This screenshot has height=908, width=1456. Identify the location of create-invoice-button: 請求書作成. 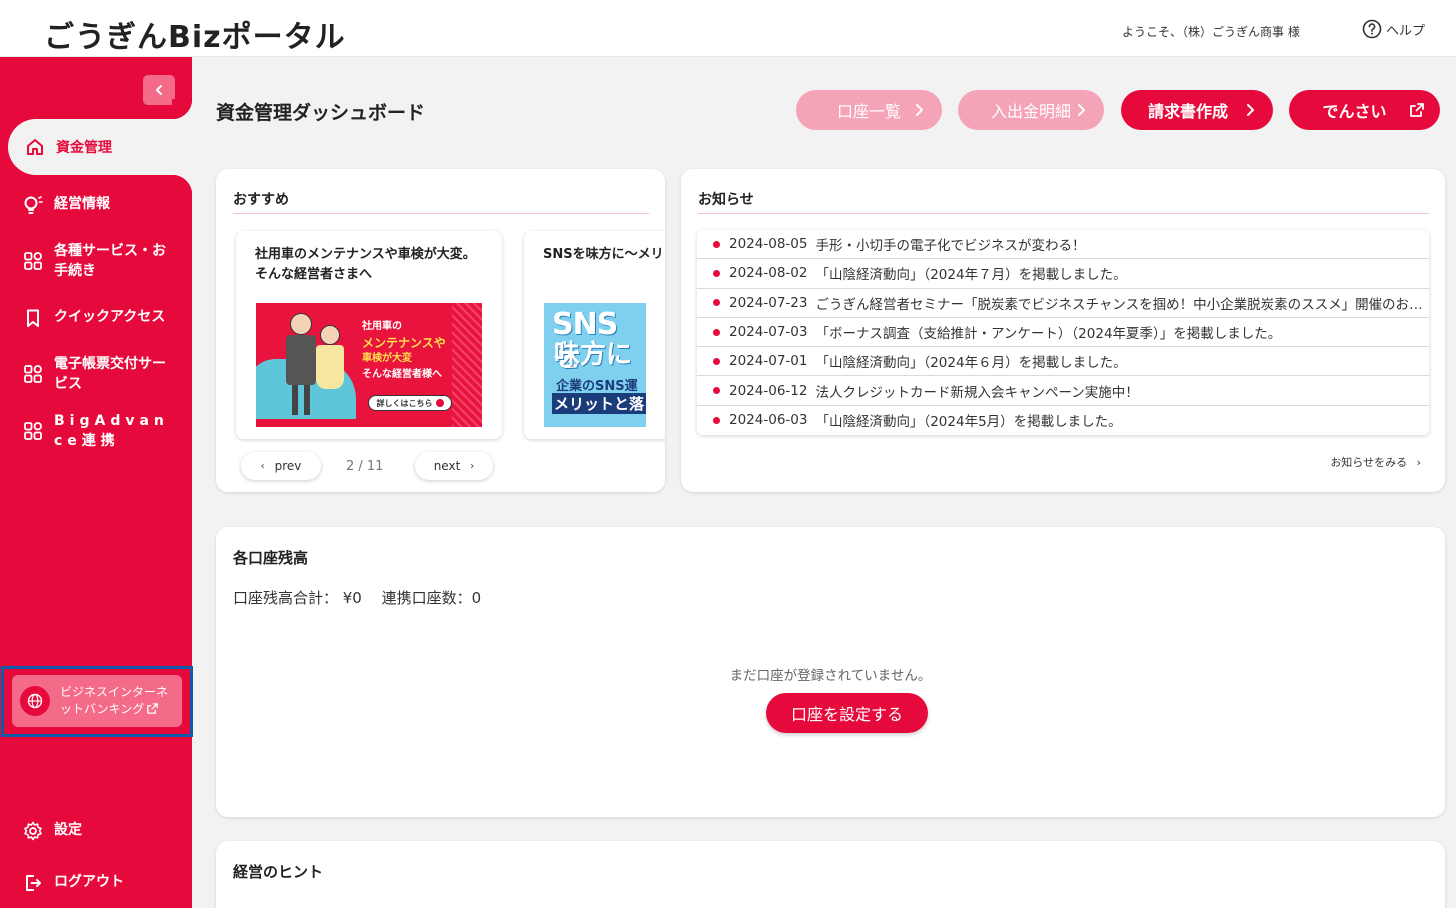
(1197, 110).